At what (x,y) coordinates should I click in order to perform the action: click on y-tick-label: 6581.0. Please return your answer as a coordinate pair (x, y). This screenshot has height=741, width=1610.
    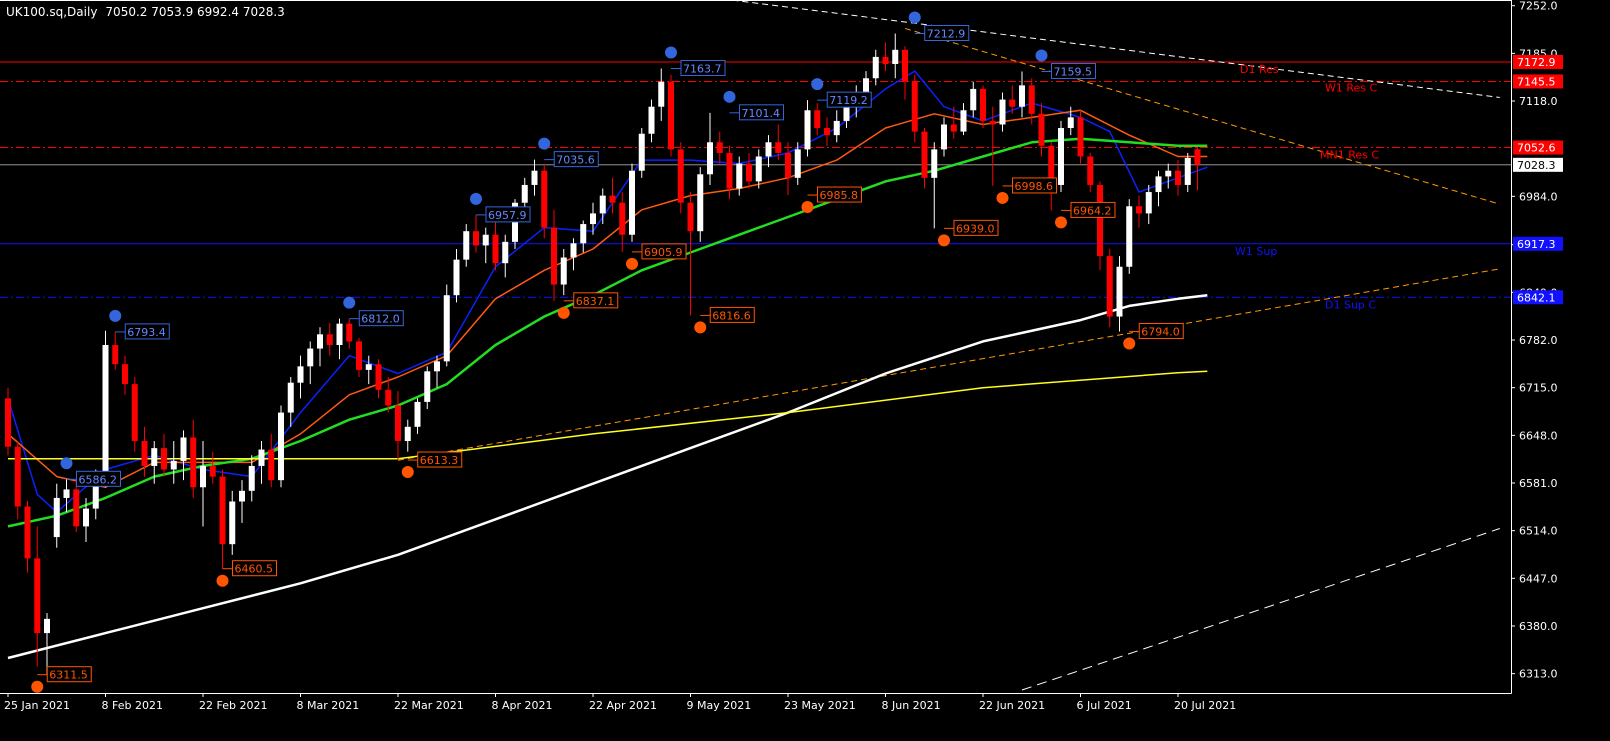
    Looking at the image, I should click on (1538, 483).